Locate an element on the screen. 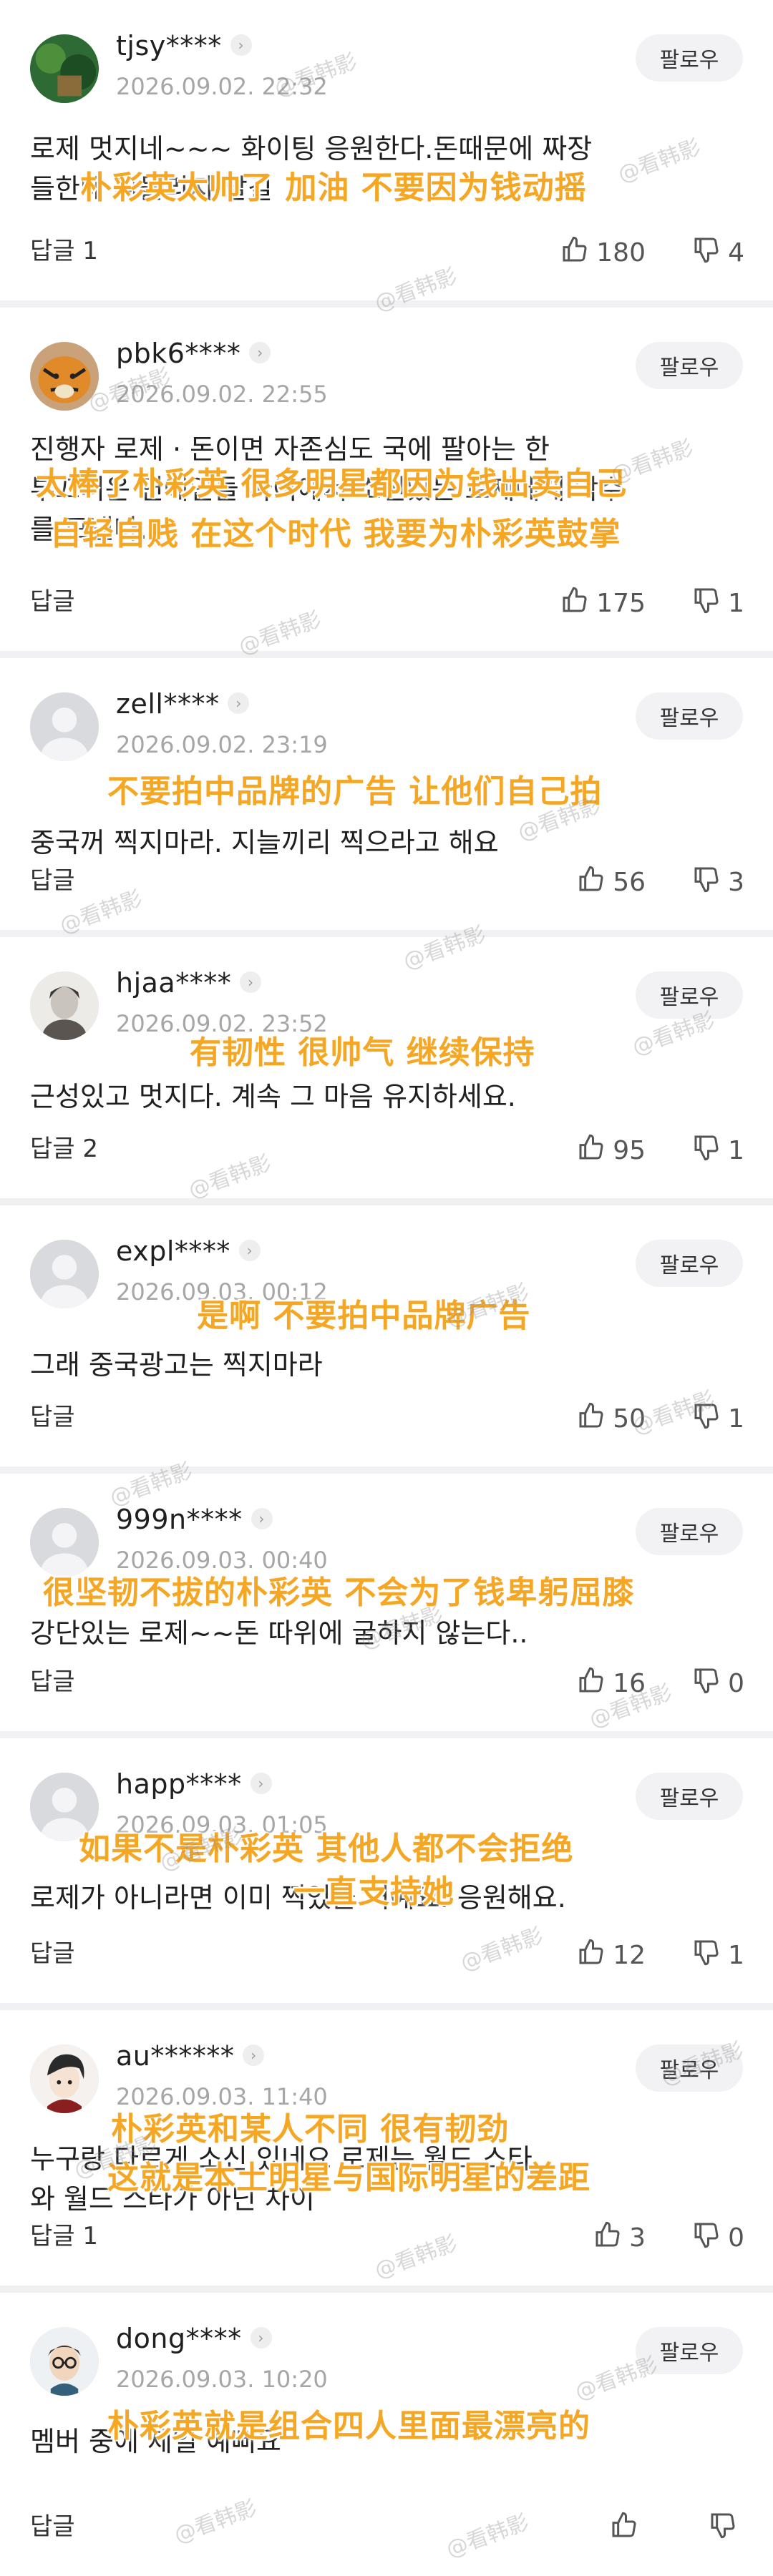 This screenshot has height=2576, width=773. dislike-button: 4 is located at coordinates (718, 253).